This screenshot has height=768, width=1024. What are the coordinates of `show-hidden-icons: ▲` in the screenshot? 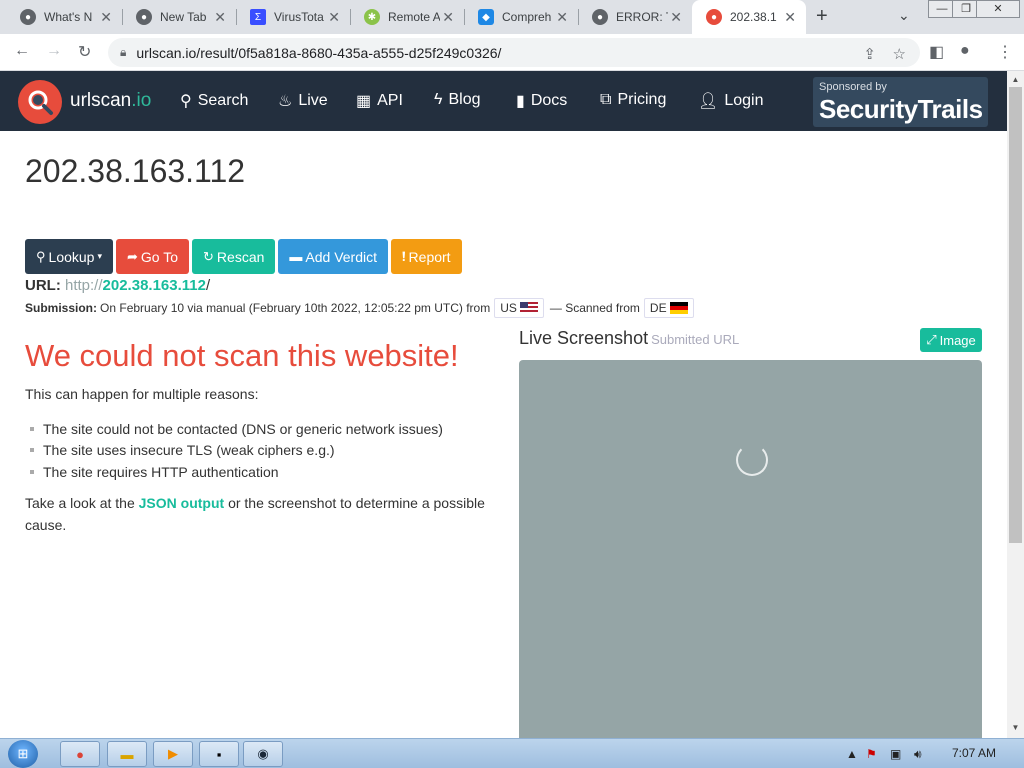 It's located at (852, 754).